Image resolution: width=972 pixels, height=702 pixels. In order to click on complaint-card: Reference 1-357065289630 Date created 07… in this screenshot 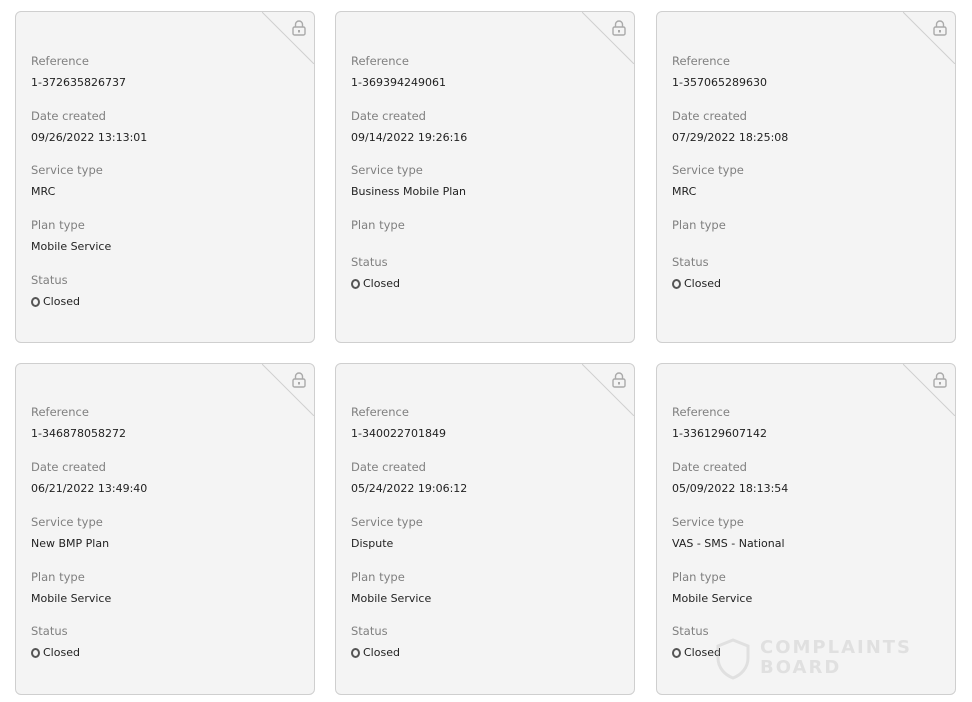, I will do `click(806, 177)`.